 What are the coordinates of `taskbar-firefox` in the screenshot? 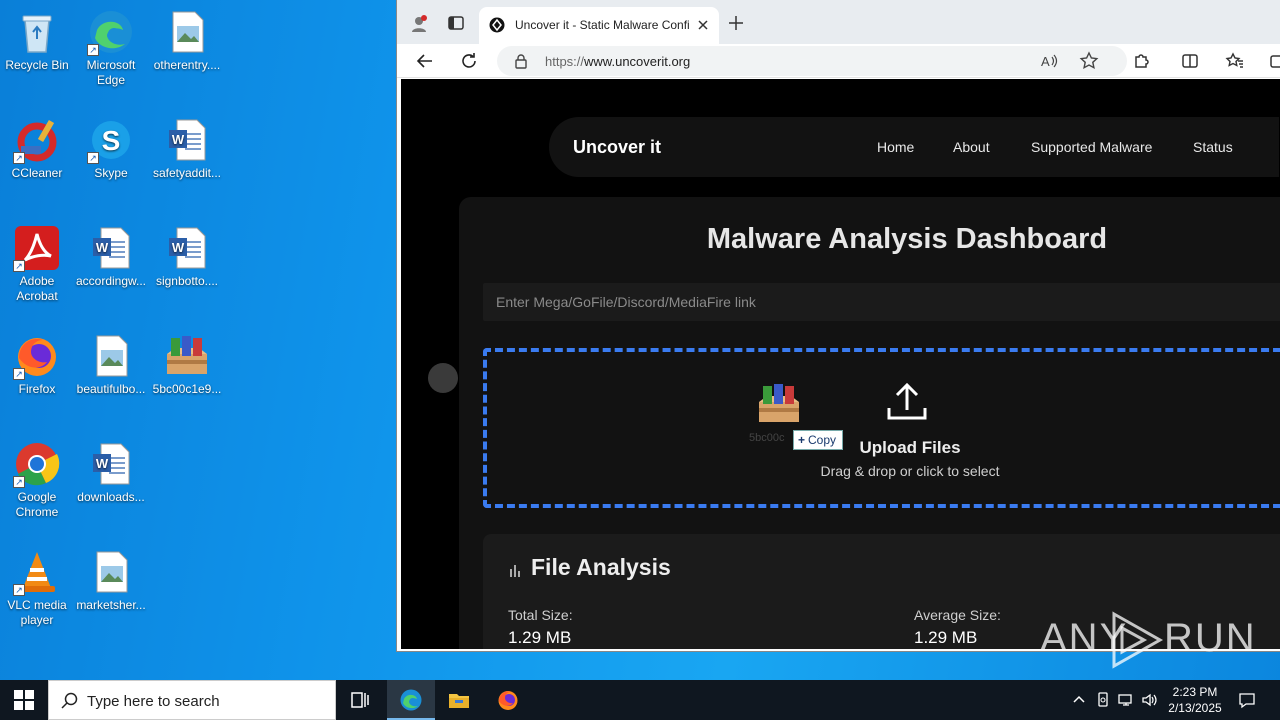 It's located at (508, 700).